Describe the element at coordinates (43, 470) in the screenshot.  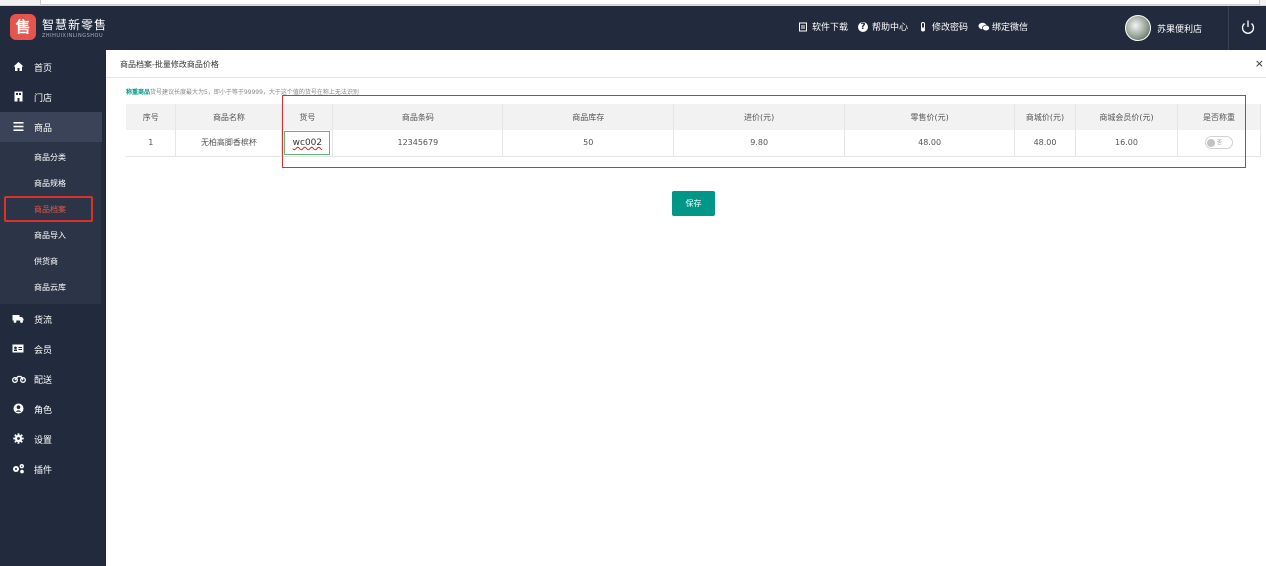
I see `sidebar-item-label: 插件` at that location.